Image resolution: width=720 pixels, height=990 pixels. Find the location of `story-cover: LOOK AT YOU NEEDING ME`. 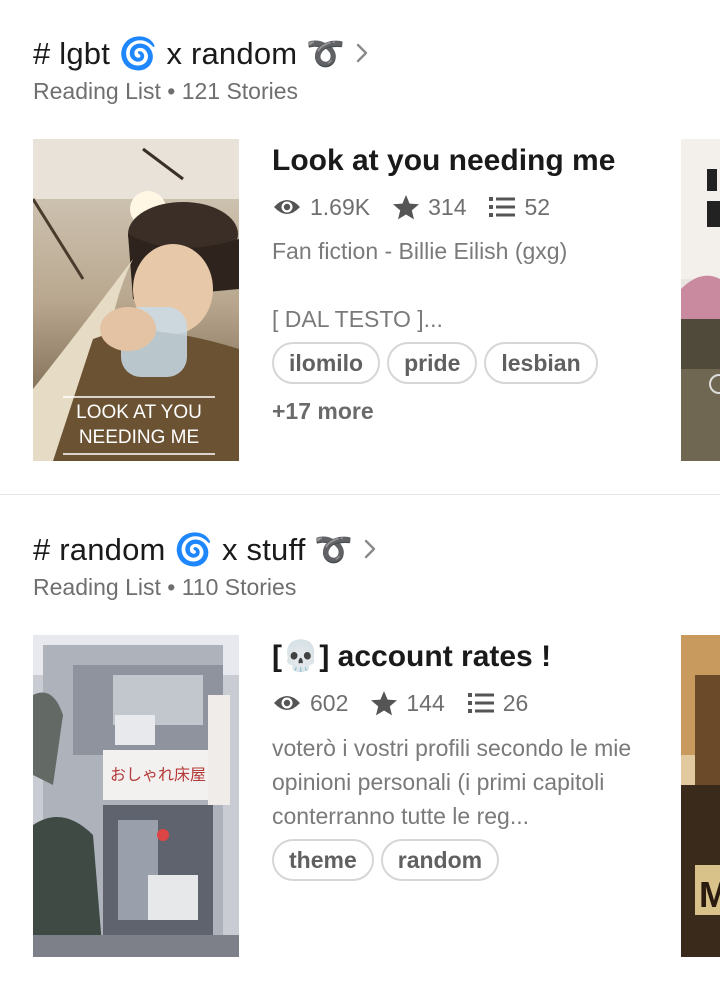

story-cover: LOOK AT YOU NEEDING ME is located at coordinates (136, 300).